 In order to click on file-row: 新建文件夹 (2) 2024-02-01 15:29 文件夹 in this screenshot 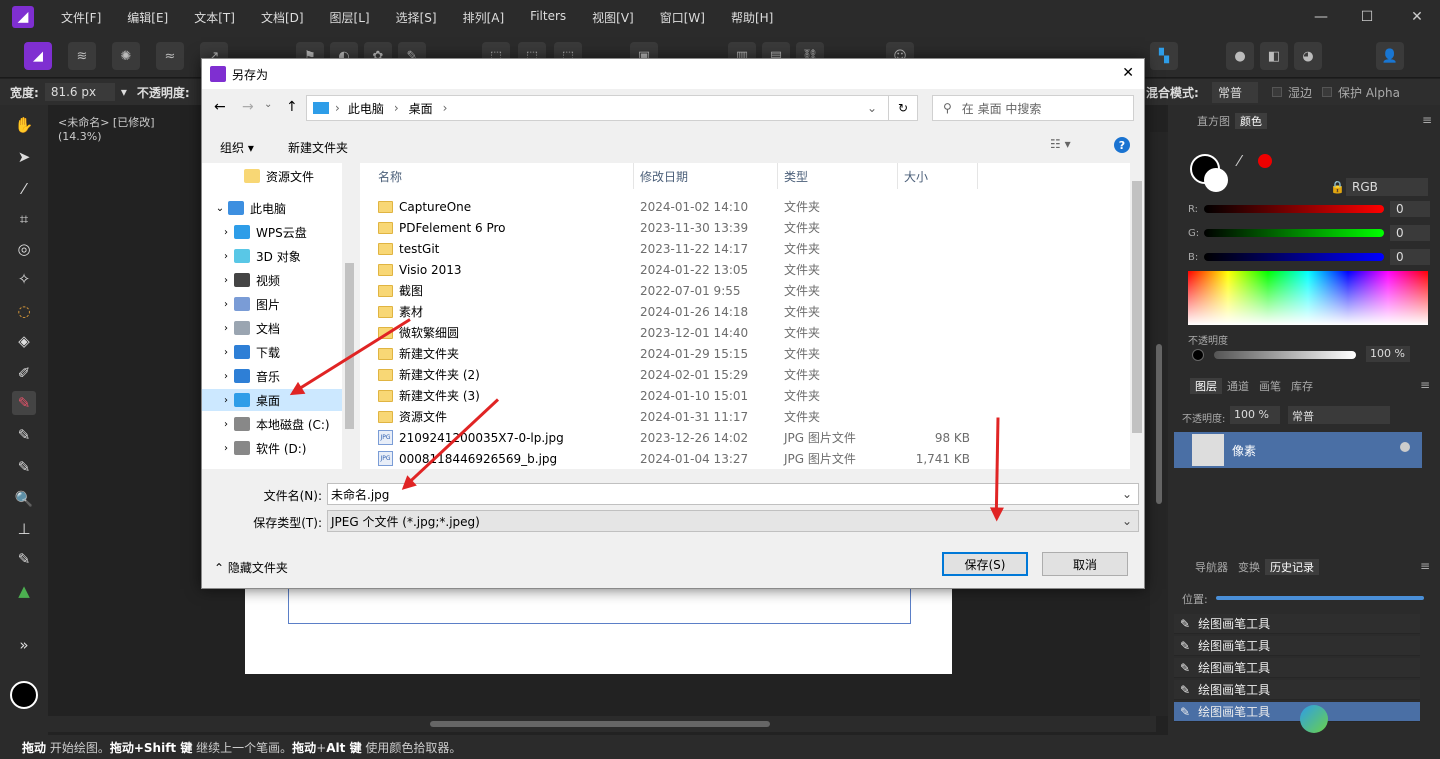, I will do `click(668, 374)`.